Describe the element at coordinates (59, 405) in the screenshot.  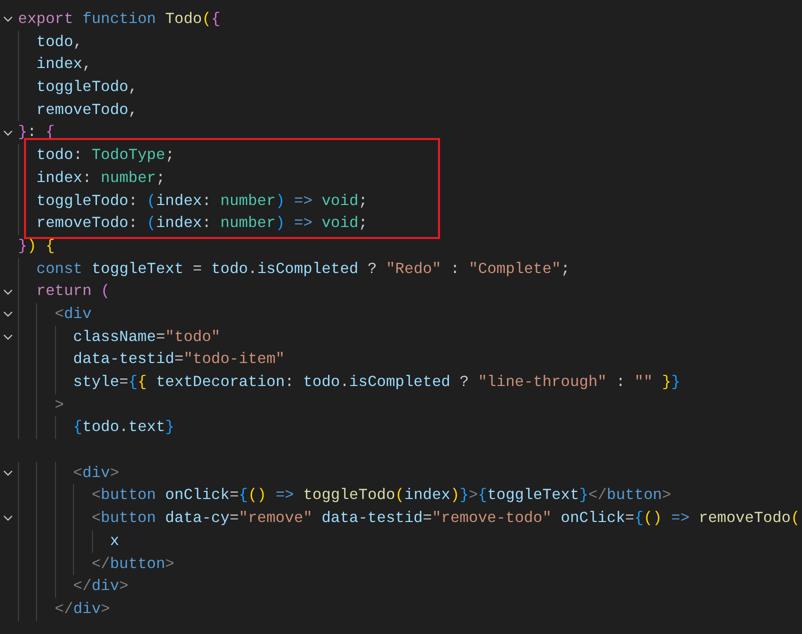
I see `code-line: >` at that location.